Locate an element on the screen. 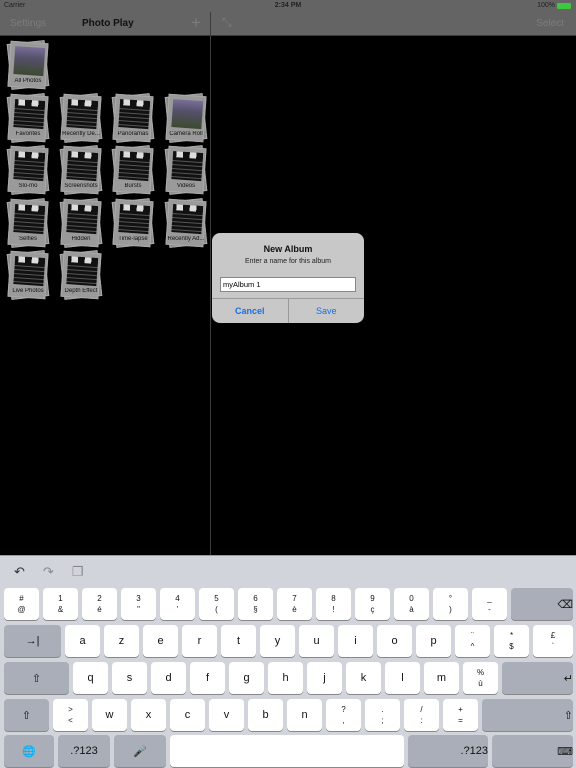 The width and height of the screenshot is (576, 768). dialog-title: New Album is located at coordinates (288, 249).